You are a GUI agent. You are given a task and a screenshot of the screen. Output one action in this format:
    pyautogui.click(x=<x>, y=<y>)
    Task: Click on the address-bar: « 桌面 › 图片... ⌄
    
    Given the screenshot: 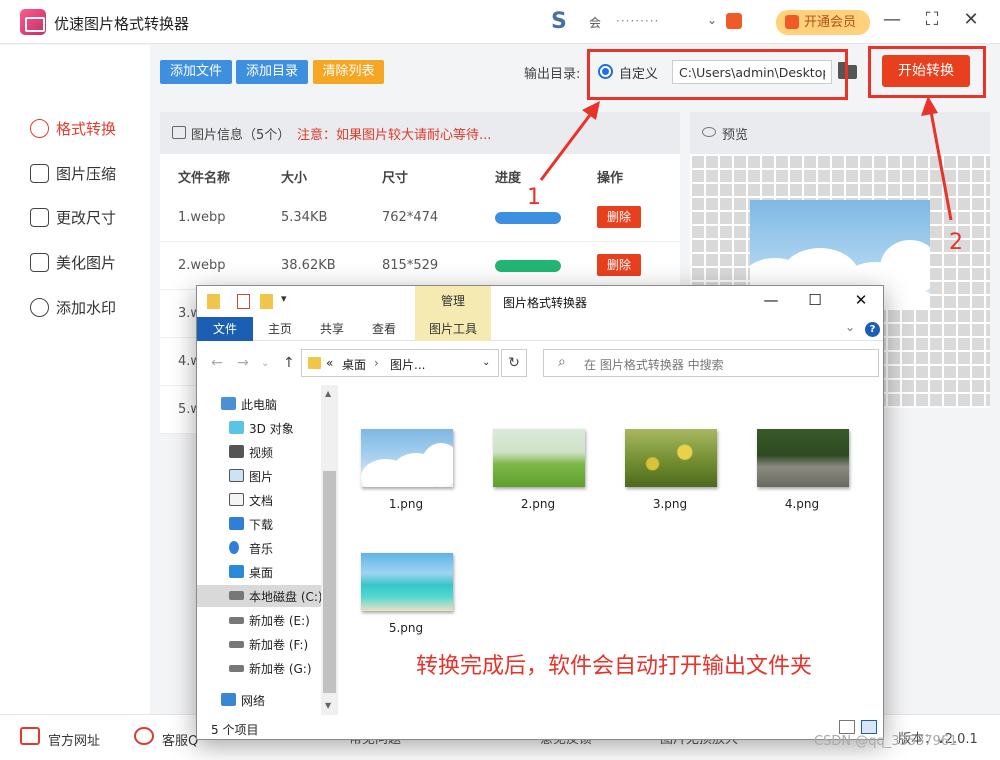 What is the action you would take?
    pyautogui.click(x=400, y=363)
    